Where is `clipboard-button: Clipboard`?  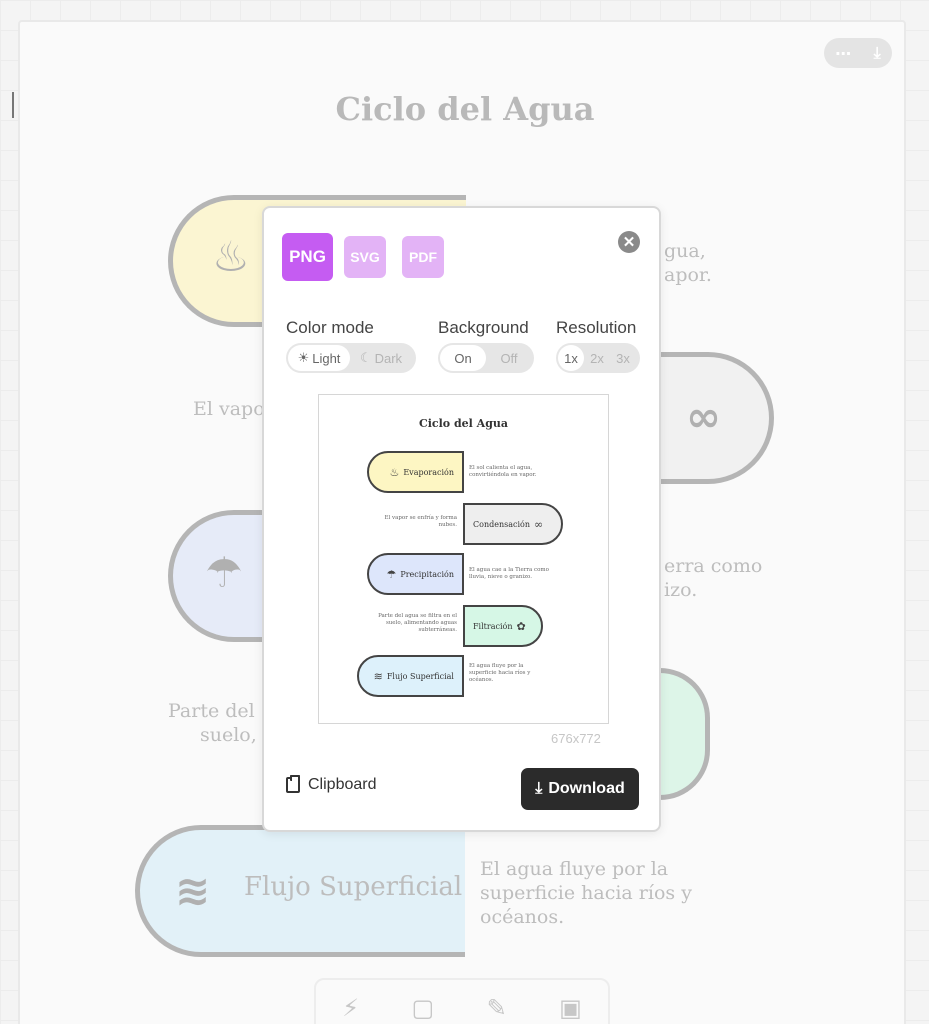
clipboard-button: Clipboard is located at coordinates (331, 784).